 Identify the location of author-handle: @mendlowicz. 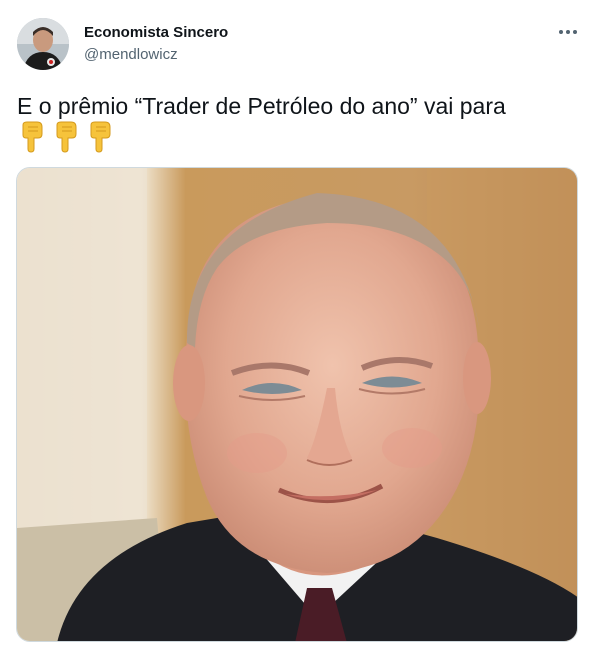
(131, 54).